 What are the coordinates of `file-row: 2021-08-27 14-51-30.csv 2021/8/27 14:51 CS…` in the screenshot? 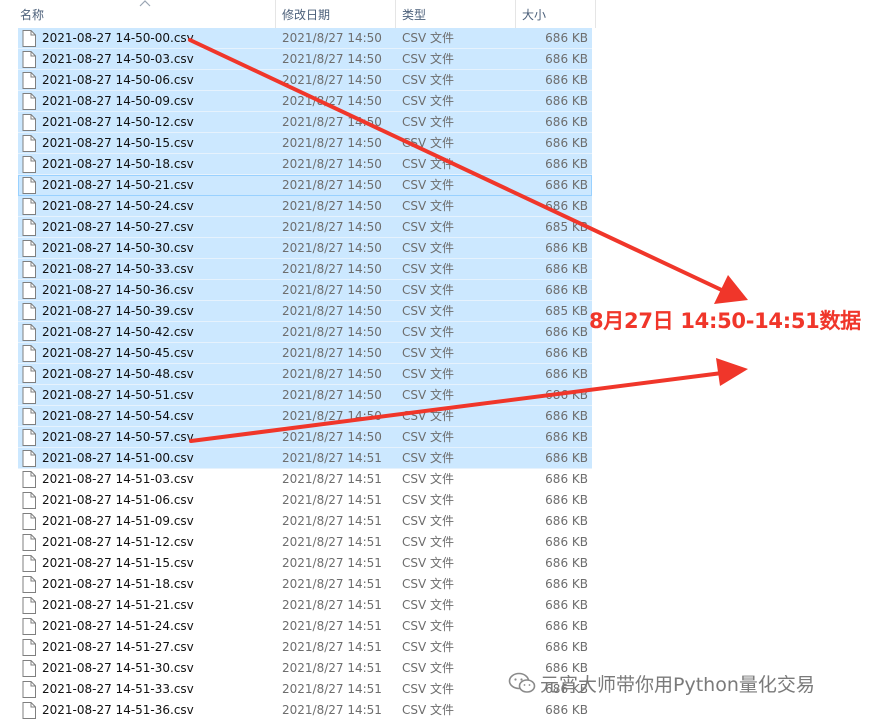 It's located at (305, 668).